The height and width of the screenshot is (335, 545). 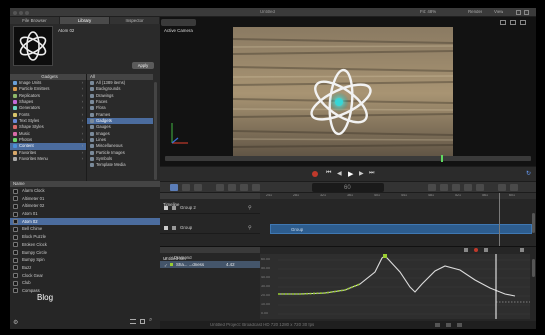 I want to click on new-rig-button, so click(x=456, y=187).